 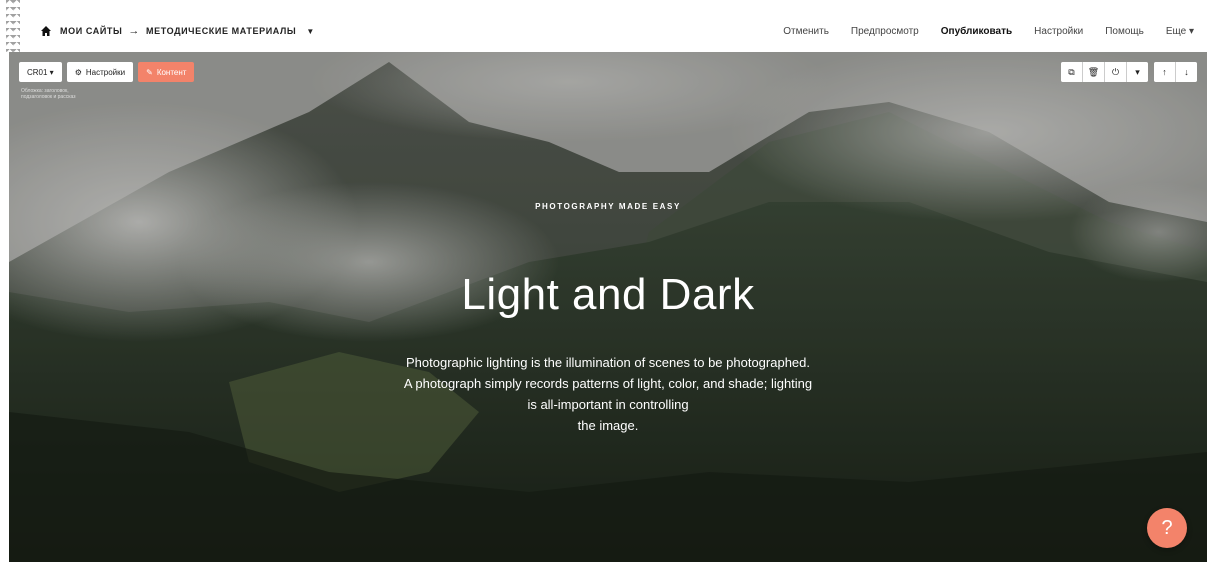 What do you see at coordinates (221, 31) in the screenshot?
I see `breadcrumb-current-site: МЕТОДИЧЕСКИЕ МАТЕРИАЛЫ` at bounding box center [221, 31].